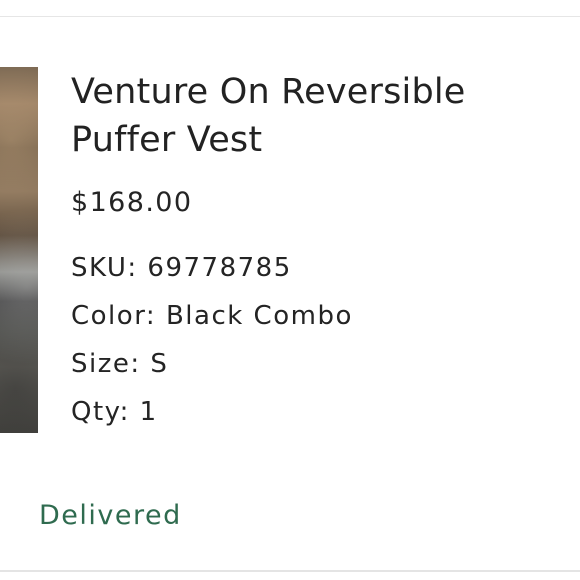 The width and height of the screenshot is (580, 580). I want to click on sku-line: SKU: 69778785, so click(181, 268).